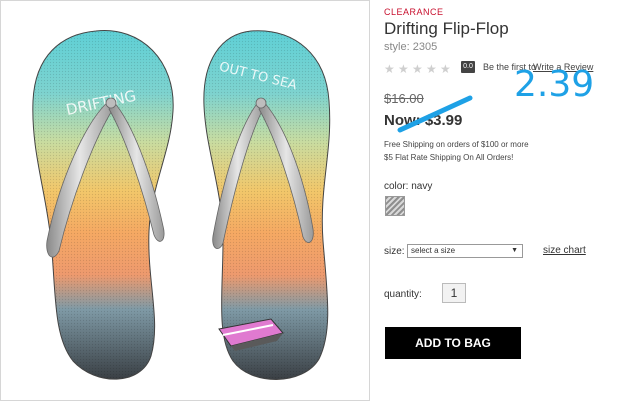 This screenshot has height=402, width=631. I want to click on color-label: color: navy, so click(408, 186).